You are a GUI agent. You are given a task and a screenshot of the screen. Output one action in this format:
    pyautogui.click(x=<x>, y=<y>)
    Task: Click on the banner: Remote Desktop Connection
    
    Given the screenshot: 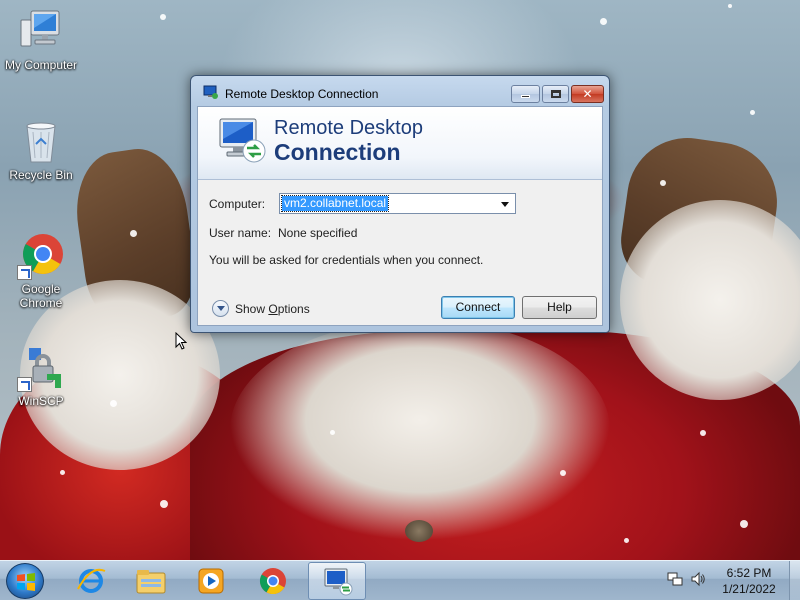 What is the action you would take?
    pyautogui.click(x=400, y=143)
    